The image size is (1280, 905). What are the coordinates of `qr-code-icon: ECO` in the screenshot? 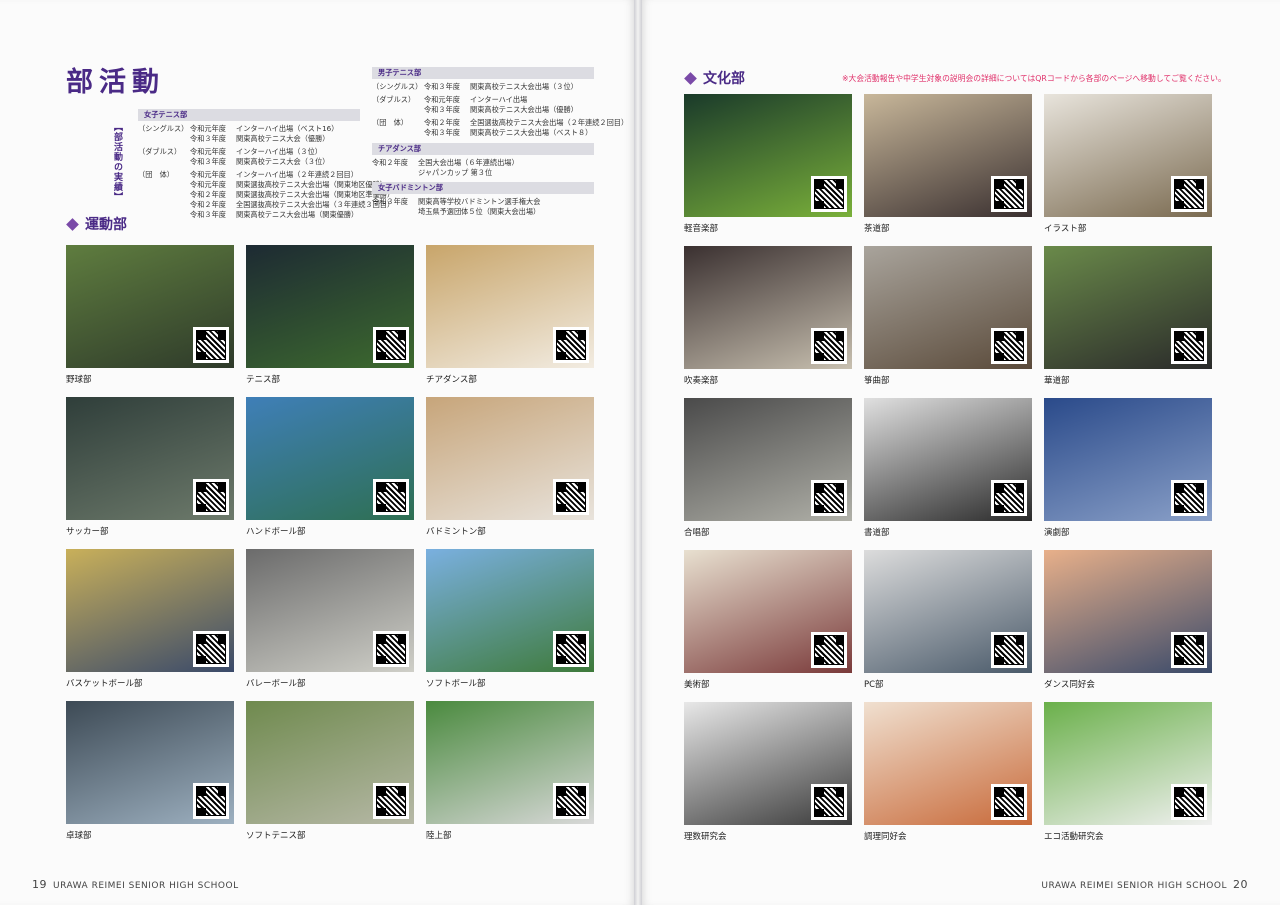 It's located at (1189, 802).